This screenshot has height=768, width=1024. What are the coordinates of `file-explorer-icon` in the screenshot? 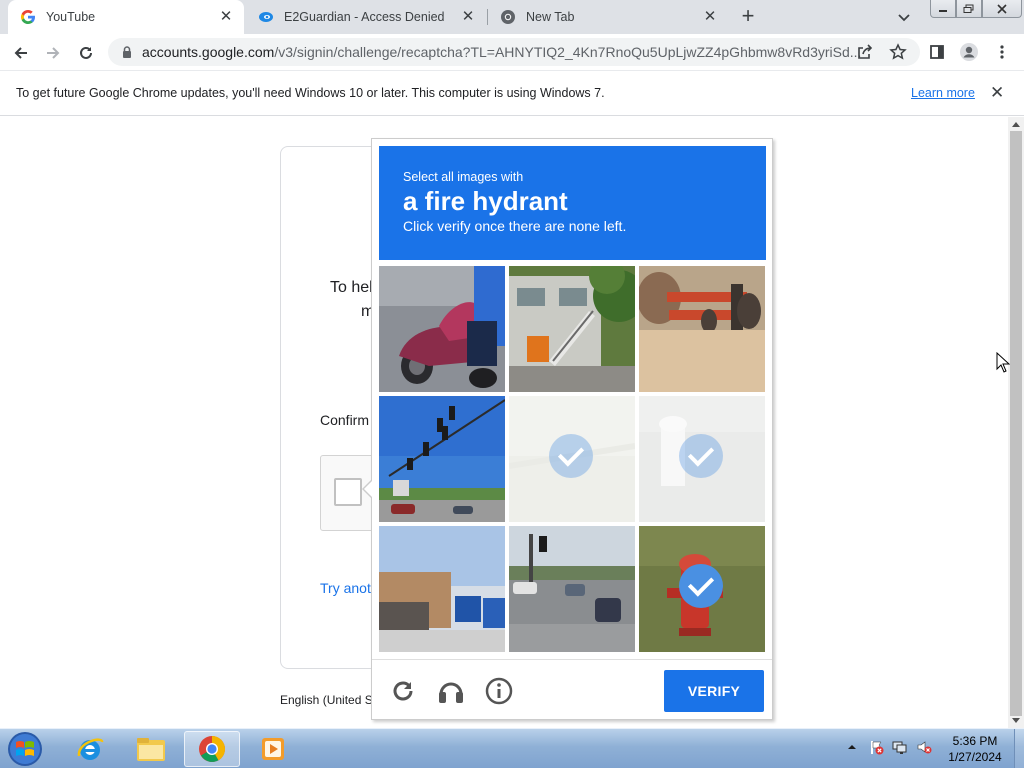 It's located at (151, 749).